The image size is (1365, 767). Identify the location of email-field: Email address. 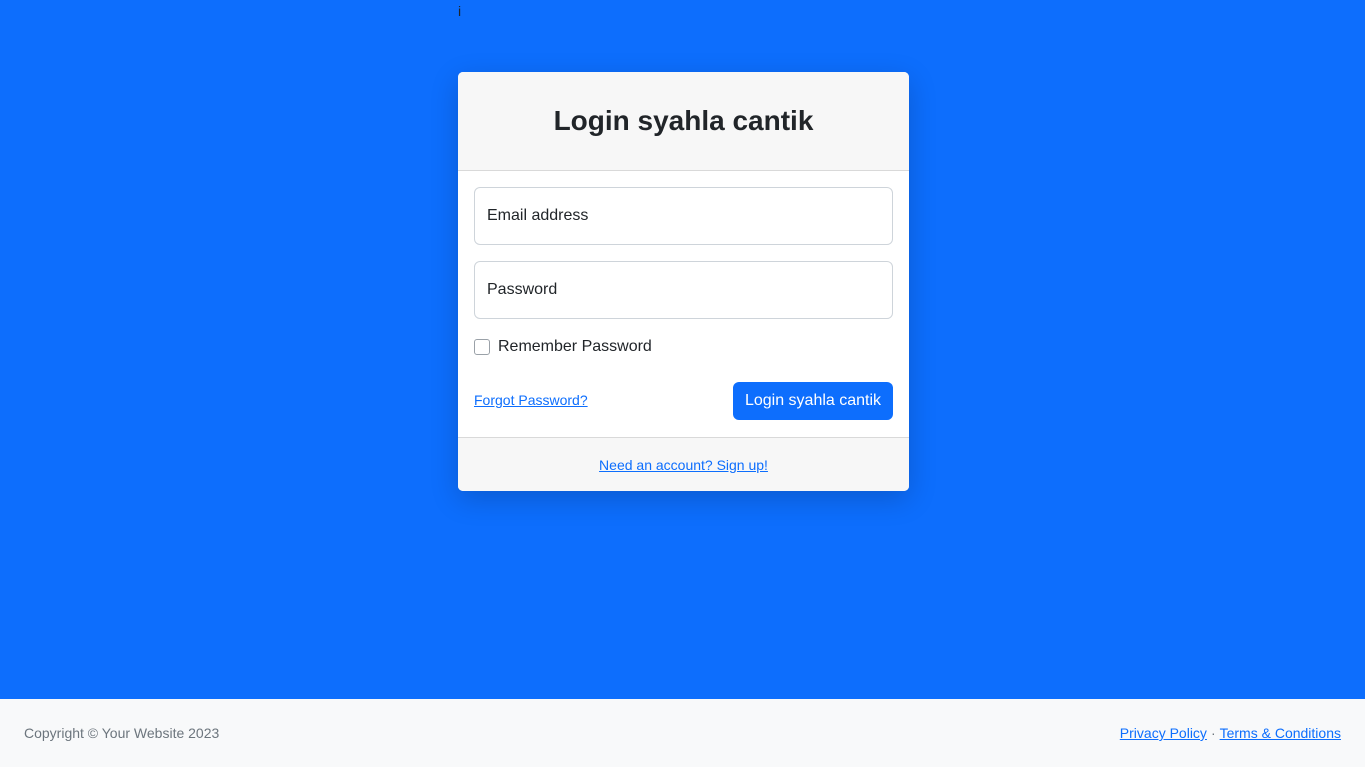
(683, 216).